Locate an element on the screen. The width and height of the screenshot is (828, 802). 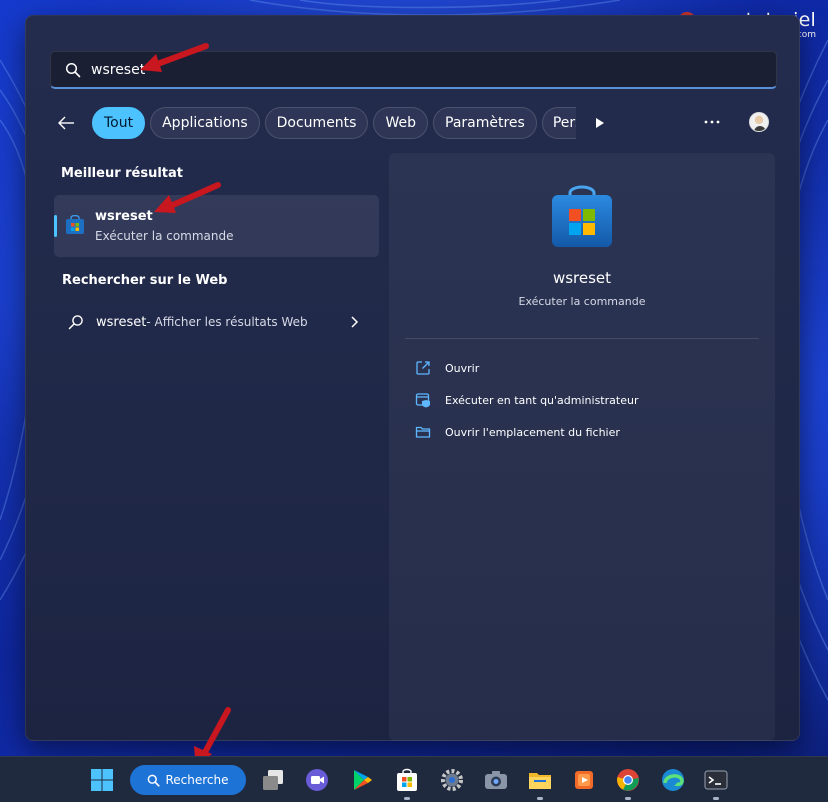
more-options-button is located at coordinates (712, 122).